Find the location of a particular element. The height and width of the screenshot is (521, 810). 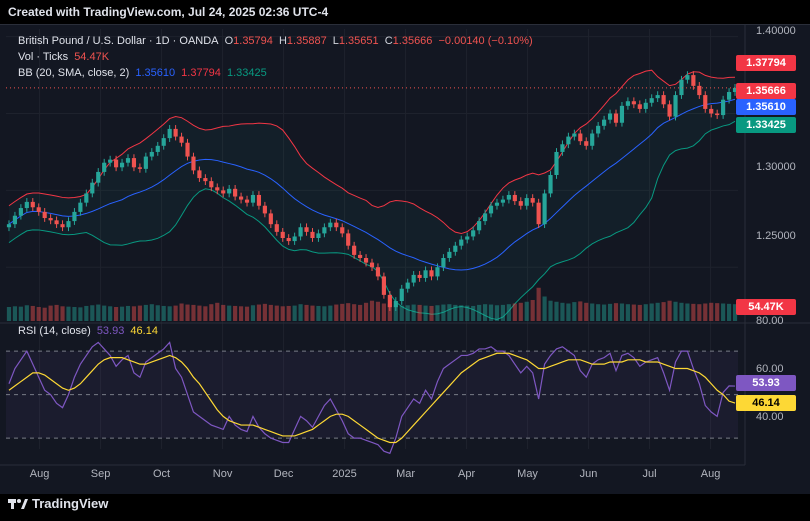

price-tick: 1.40000 is located at coordinates (776, 31).